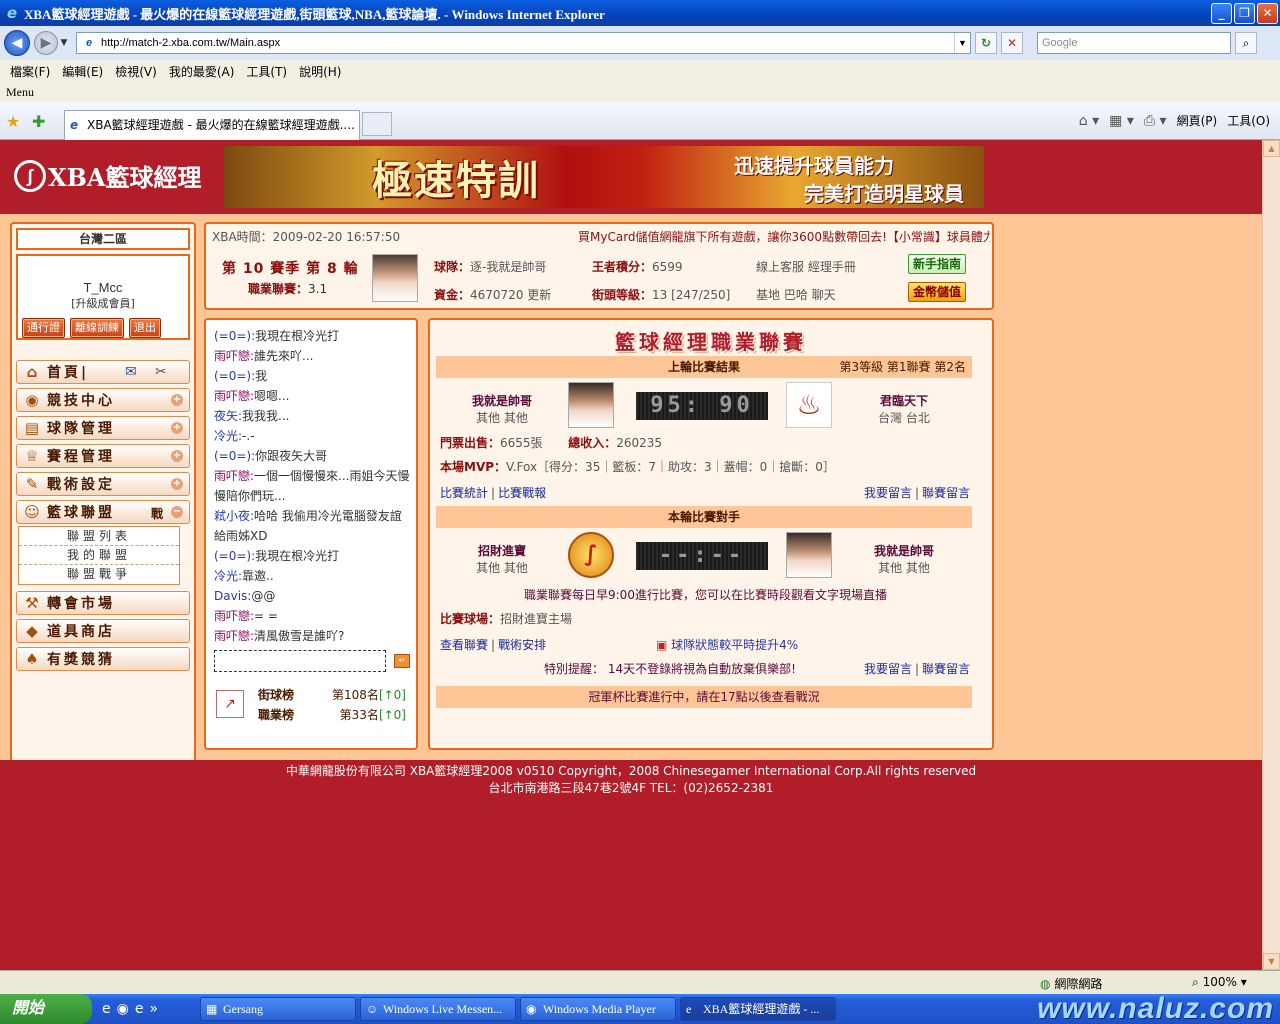 The width and height of the screenshot is (1280, 1024). I want to click on sidebar-item-league: ☺ 籃球聯盟 戰 −, so click(103, 512).